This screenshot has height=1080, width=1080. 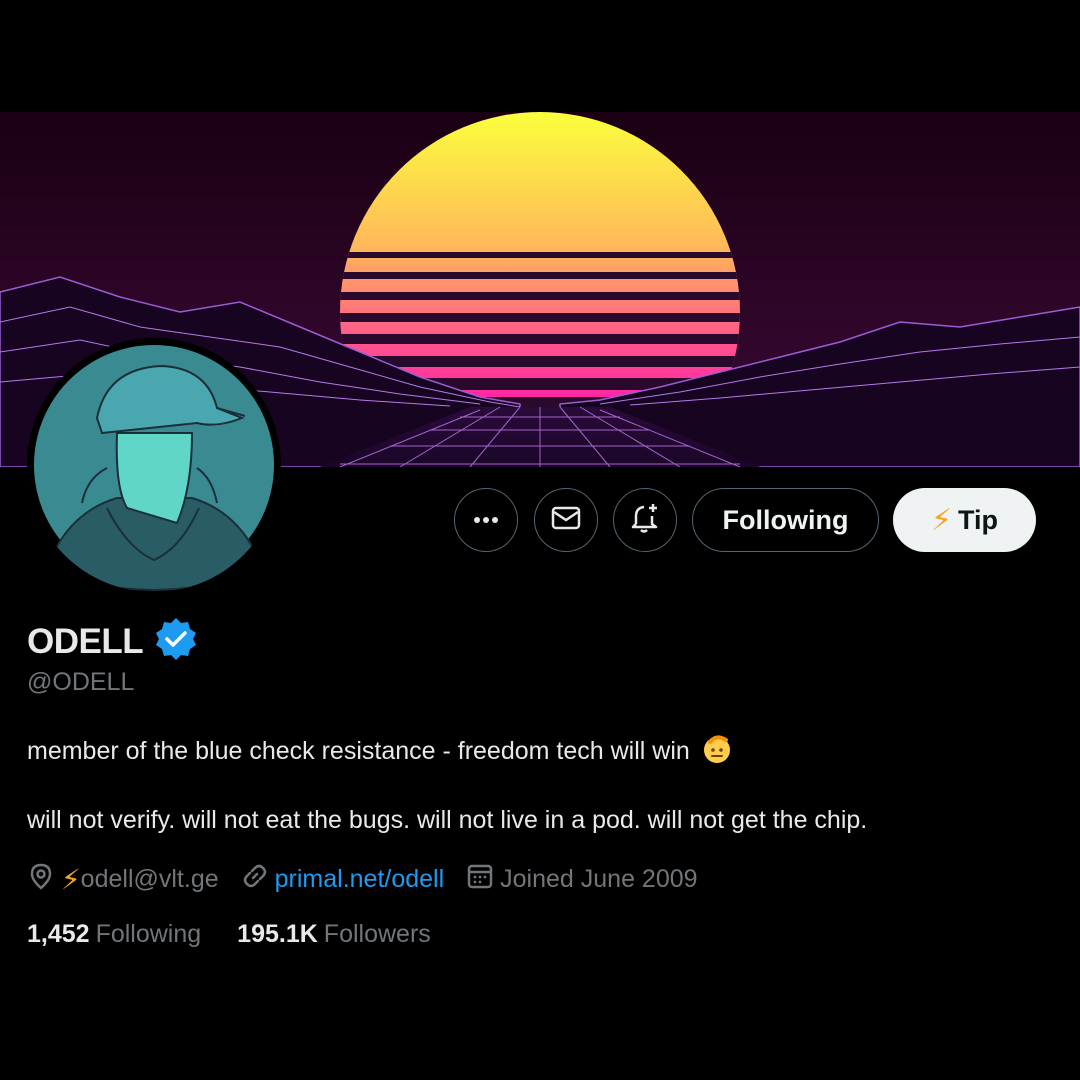 I want to click on link-icon, so click(x=255, y=879).